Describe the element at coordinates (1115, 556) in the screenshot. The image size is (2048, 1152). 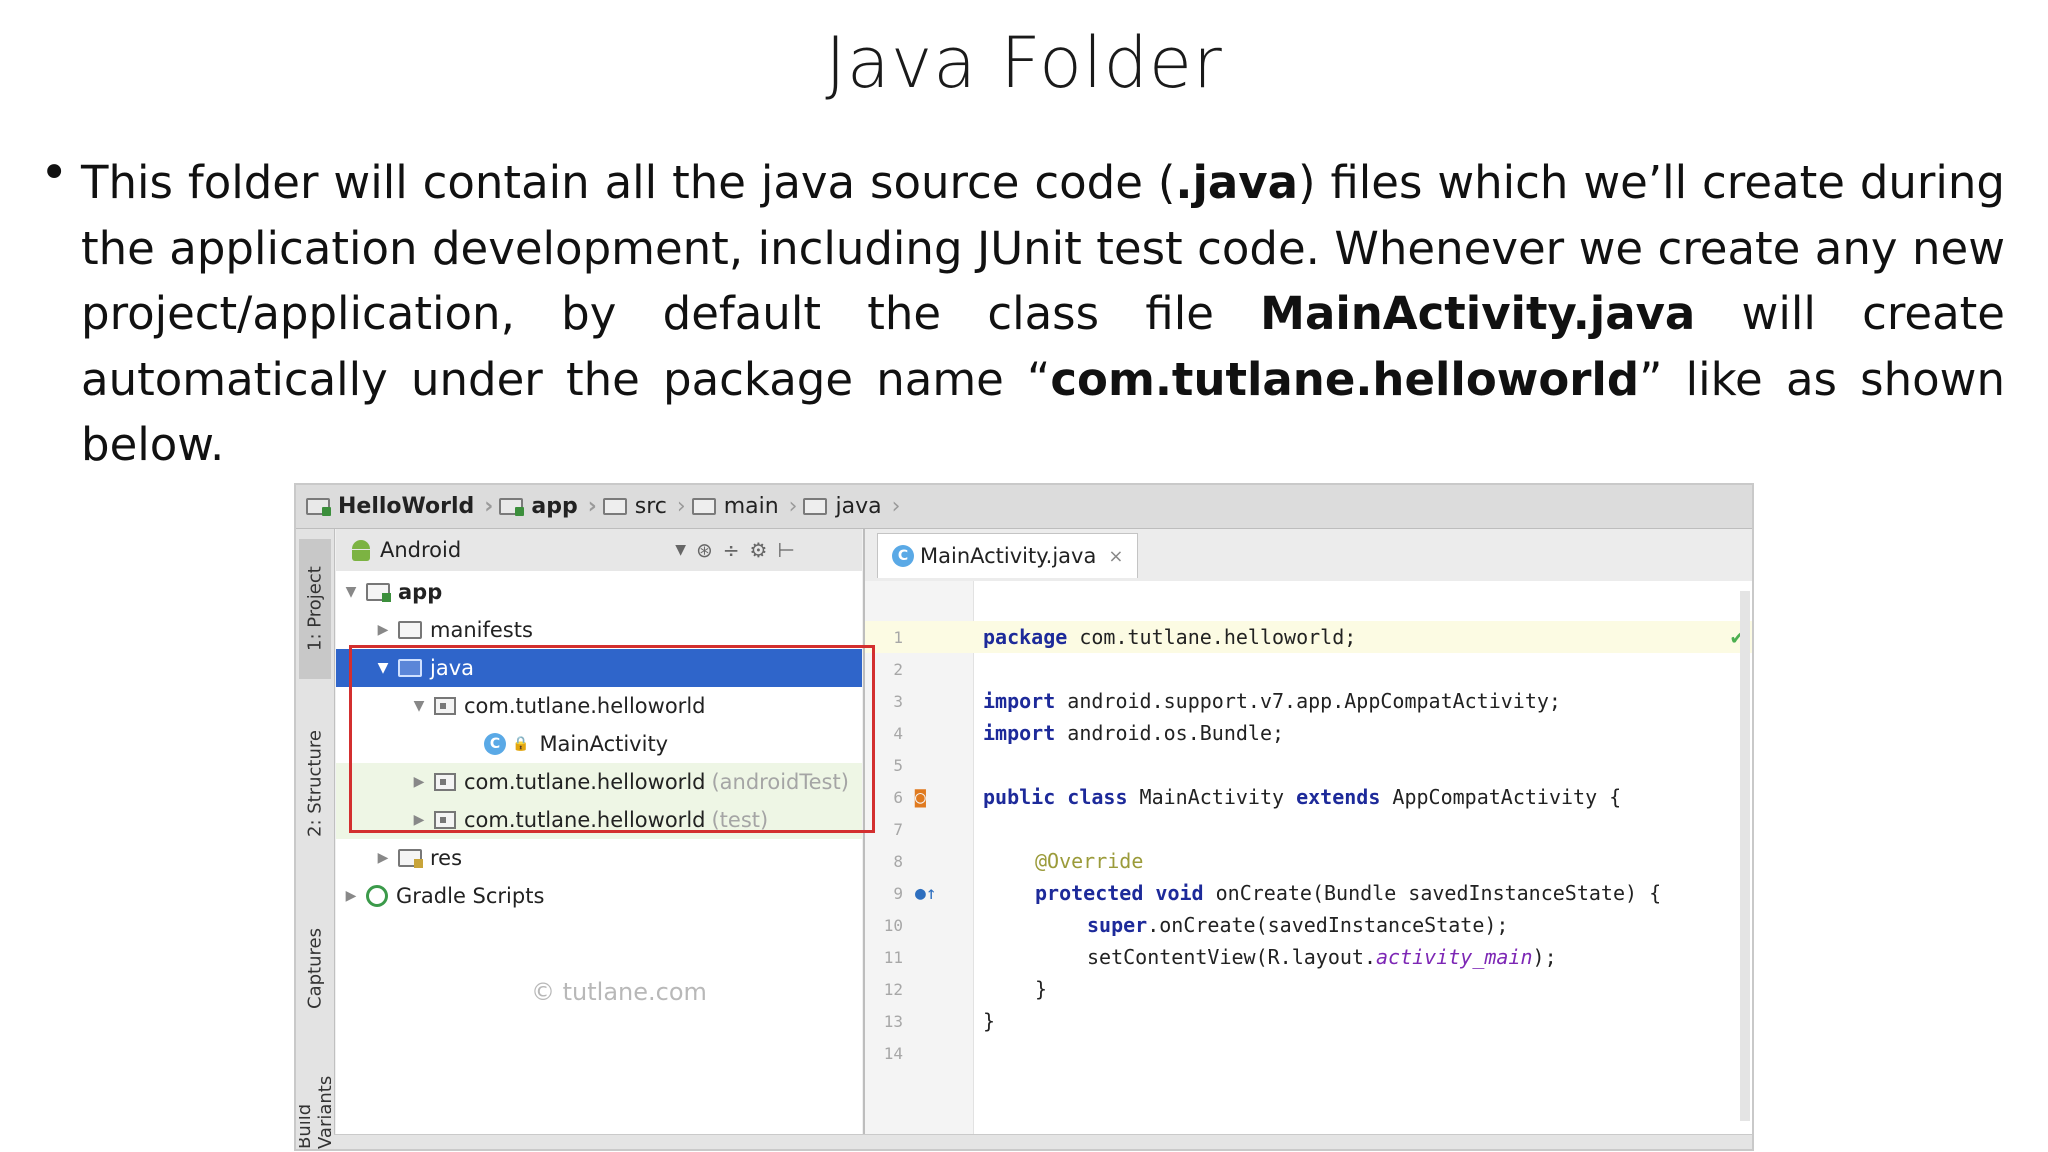
I see `close-icon: ×` at that location.